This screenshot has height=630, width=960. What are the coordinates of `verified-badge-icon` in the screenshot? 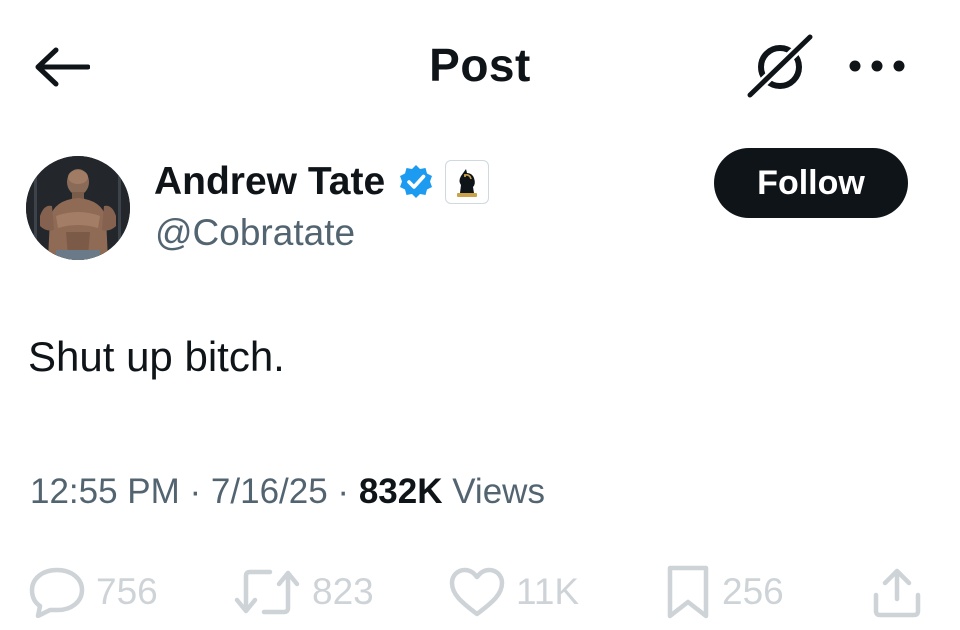 It's located at (416, 182).